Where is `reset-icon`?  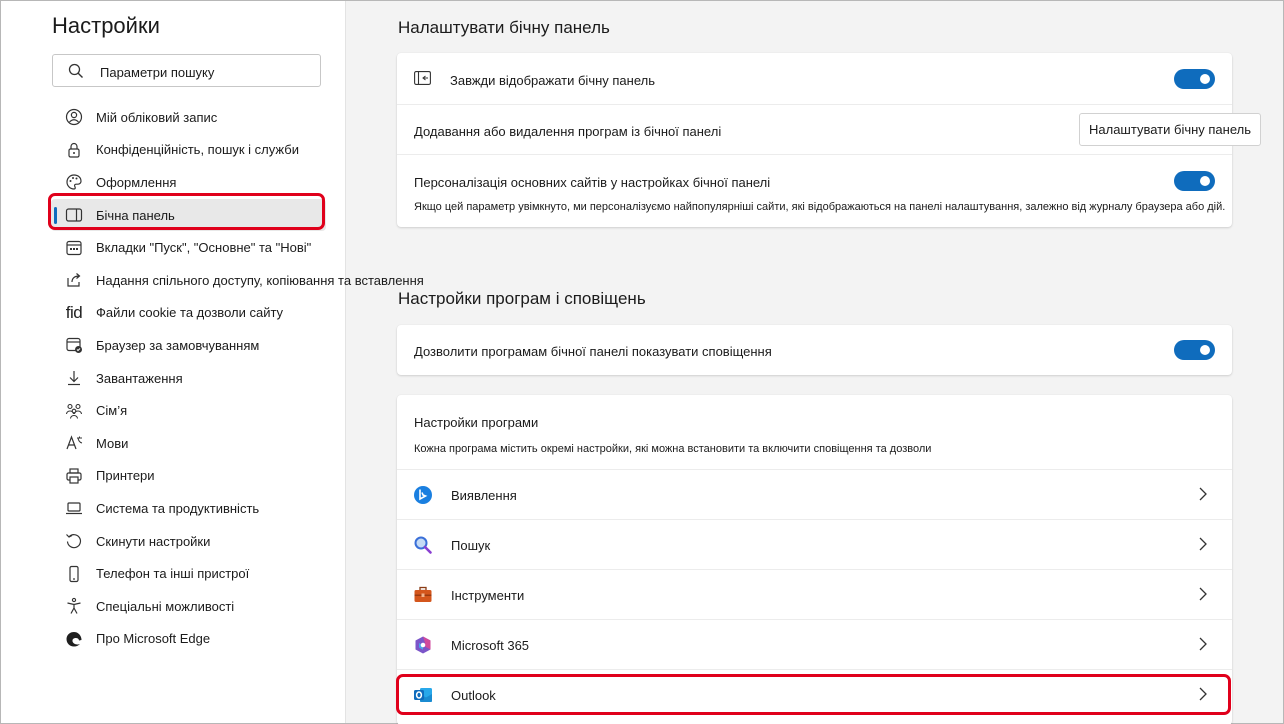
reset-icon is located at coordinates (74, 541).